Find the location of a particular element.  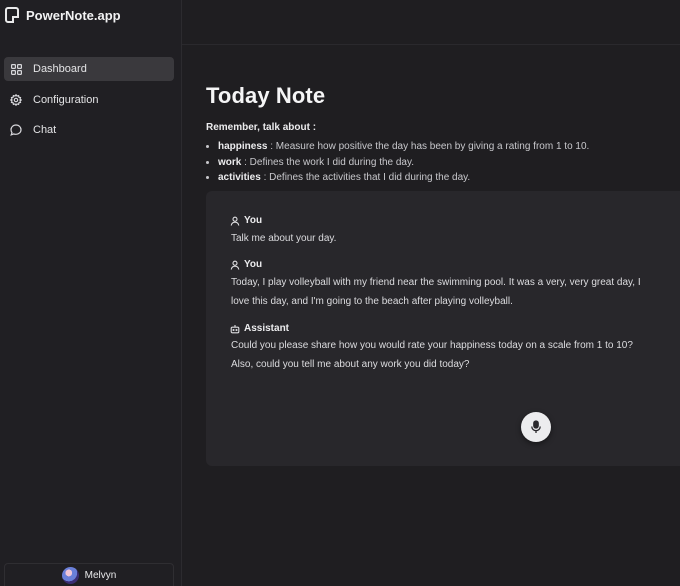

top-bar is located at coordinates (431, 22).